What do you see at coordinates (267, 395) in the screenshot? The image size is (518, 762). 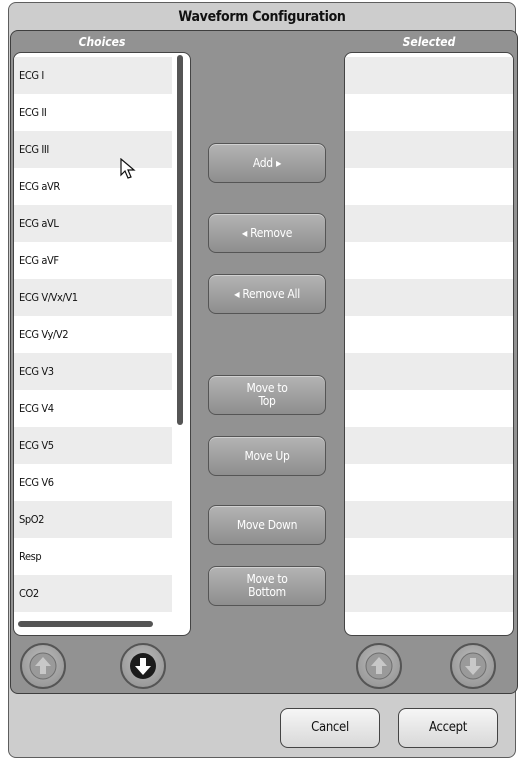 I see `move-to-top-button: Move to Top` at bounding box center [267, 395].